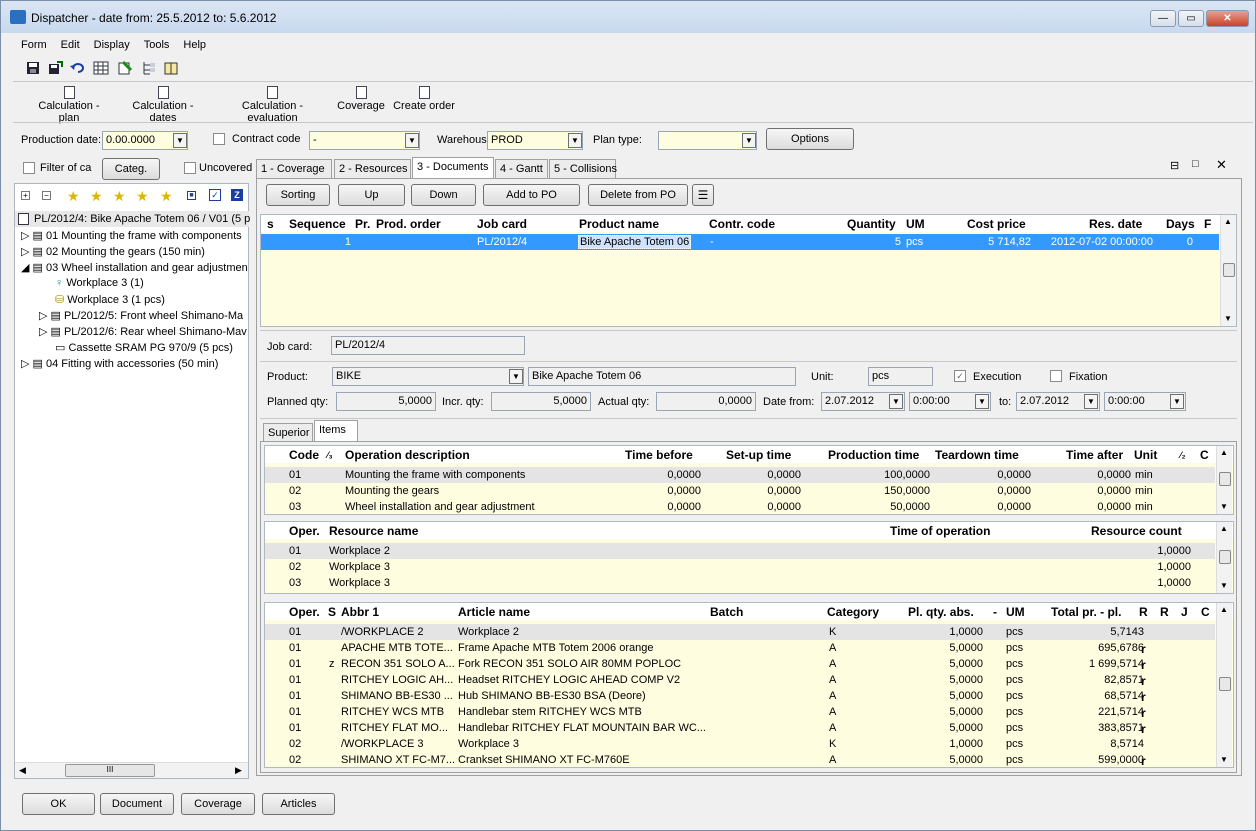 The width and height of the screenshot is (1256, 831). I want to click on col-time-after: Time after, so click(1094, 455).